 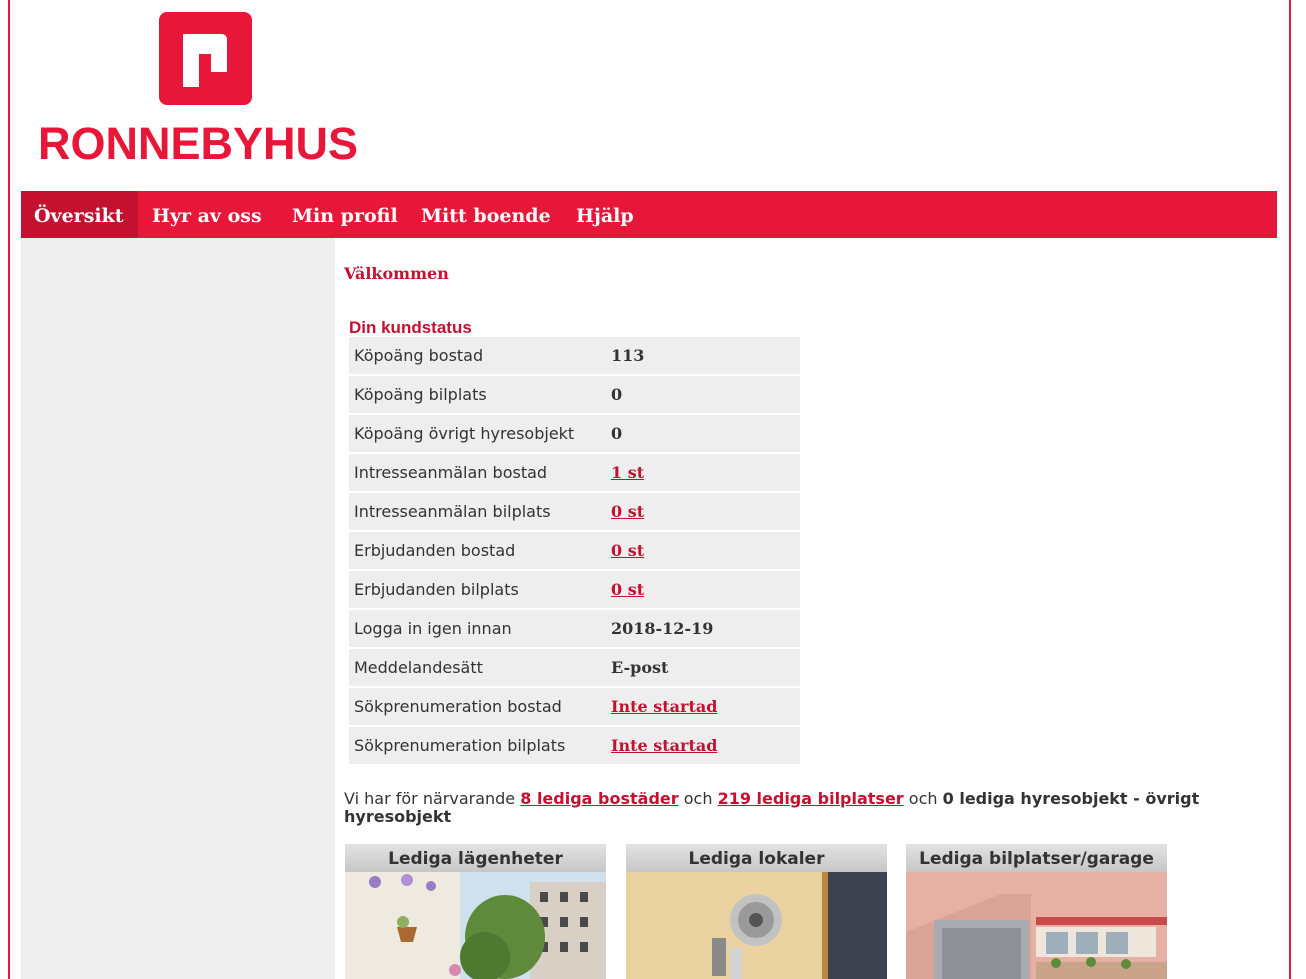 I want to click on status-row: Logga in igen innan 2018-12-19, so click(x=574, y=628).